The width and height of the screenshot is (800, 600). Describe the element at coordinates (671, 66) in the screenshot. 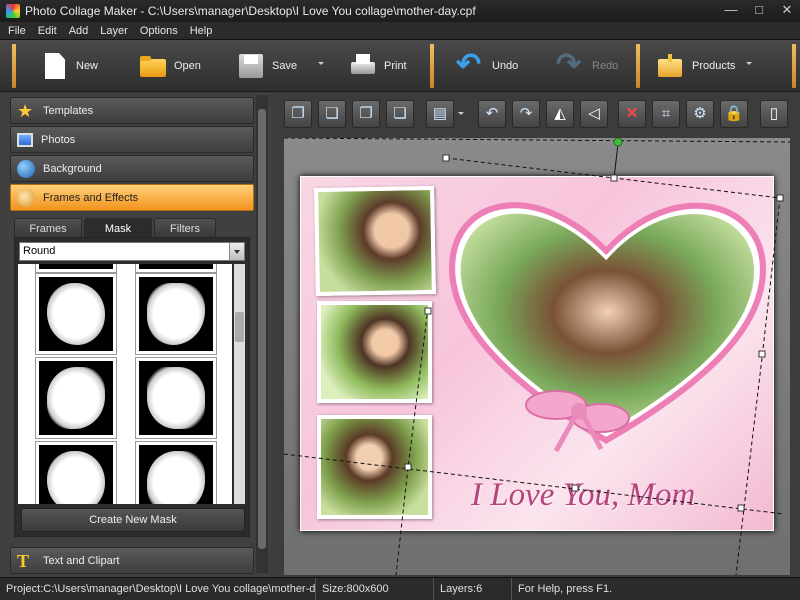

I see `box-icon` at that location.